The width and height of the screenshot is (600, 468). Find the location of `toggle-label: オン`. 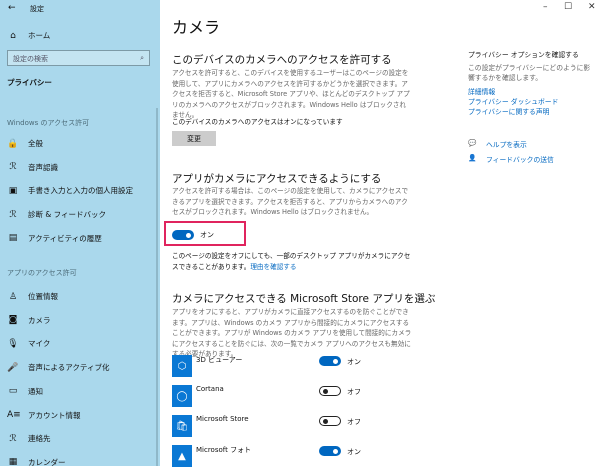

toggle-label: オン is located at coordinates (207, 235).